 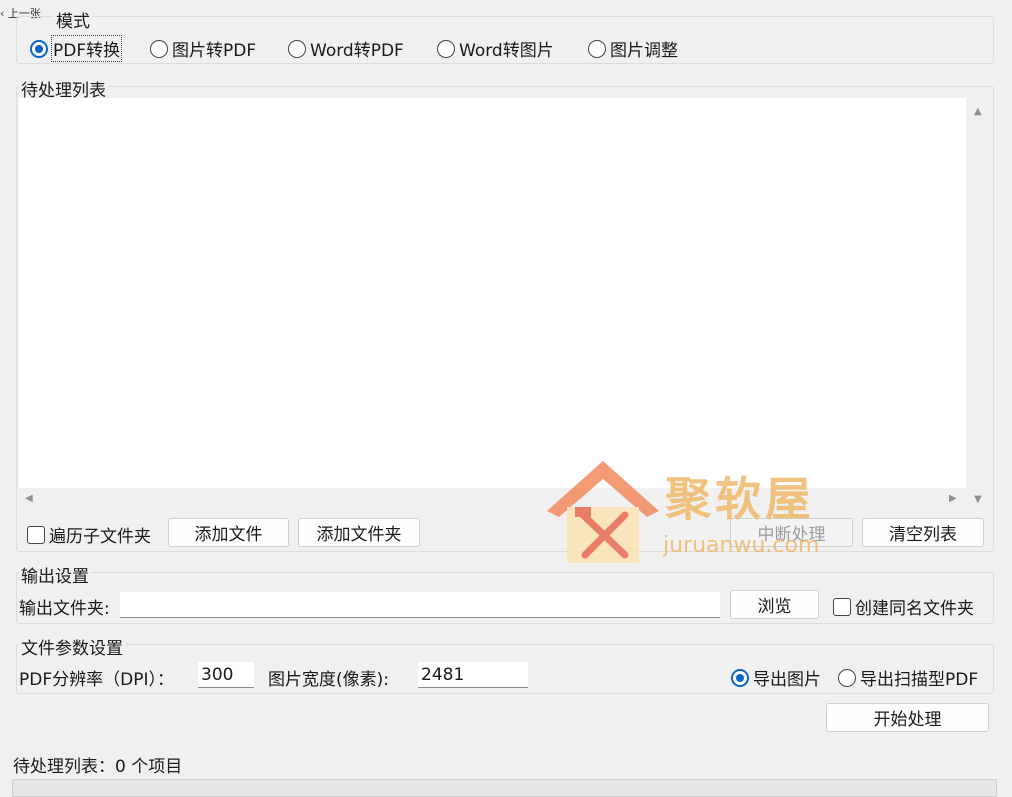 What do you see at coordinates (644, 51) in the screenshot?
I see `mode-option-label: 图片调整` at bounding box center [644, 51].